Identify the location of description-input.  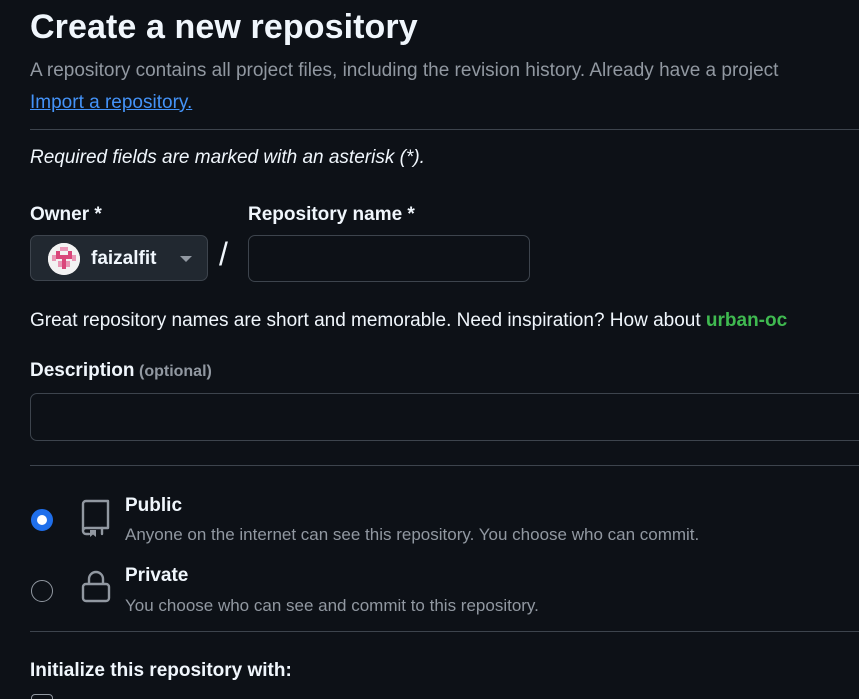
(444, 417).